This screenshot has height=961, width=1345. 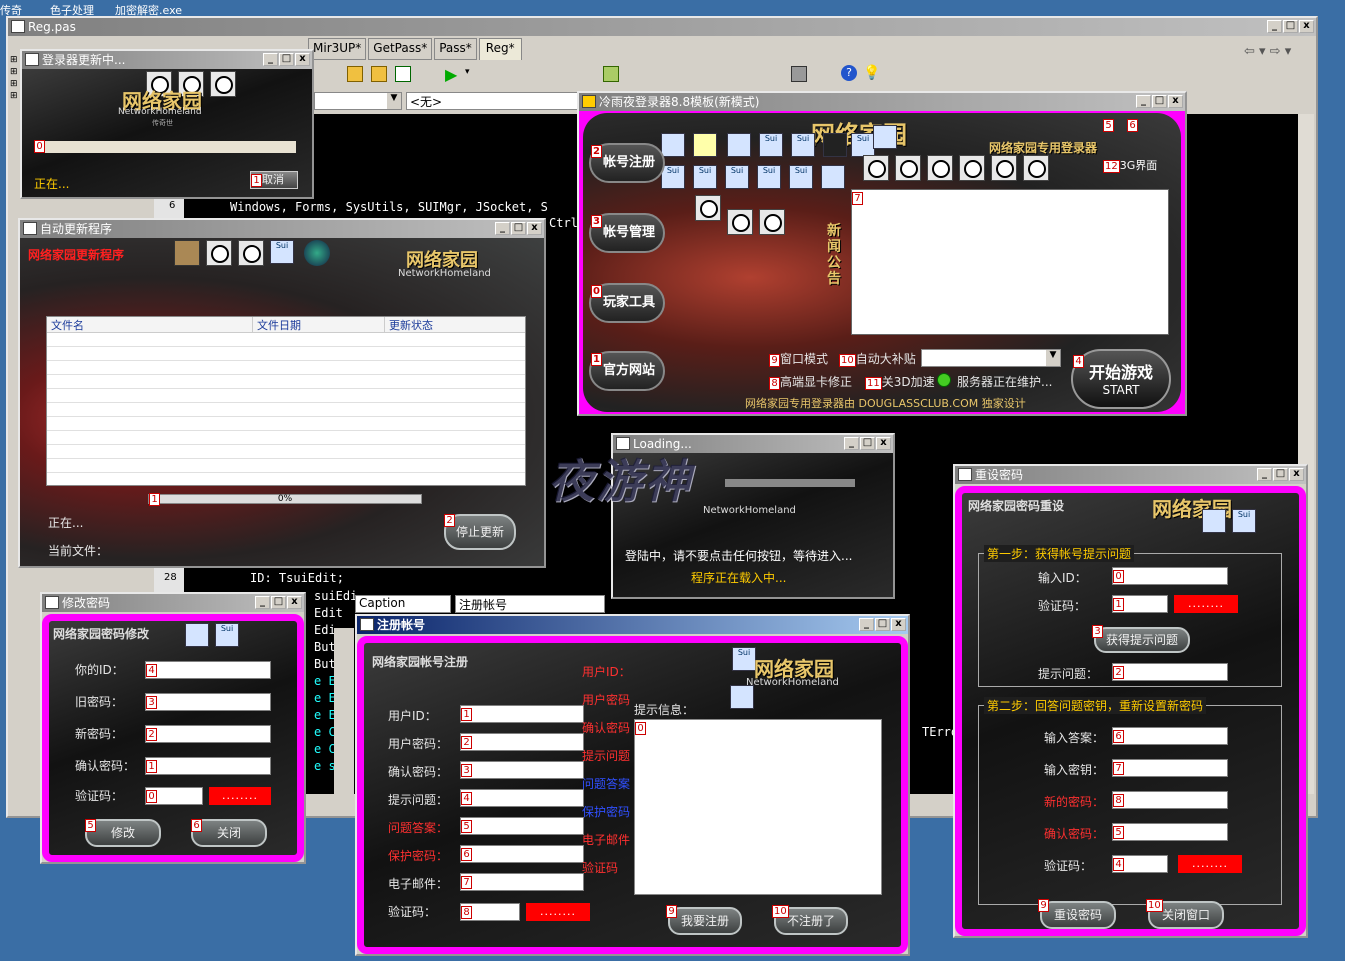 What do you see at coordinates (991, 358) in the screenshot?
I see `server-select: ▼` at bounding box center [991, 358].